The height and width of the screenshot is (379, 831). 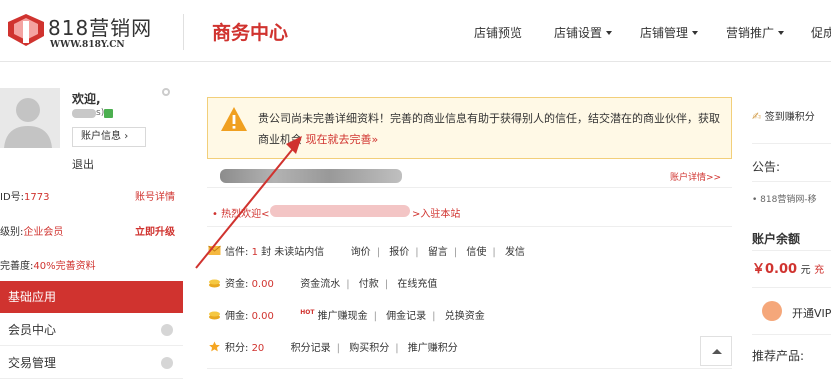 I want to click on chevron-right-icon: ›, so click(x=126, y=136).